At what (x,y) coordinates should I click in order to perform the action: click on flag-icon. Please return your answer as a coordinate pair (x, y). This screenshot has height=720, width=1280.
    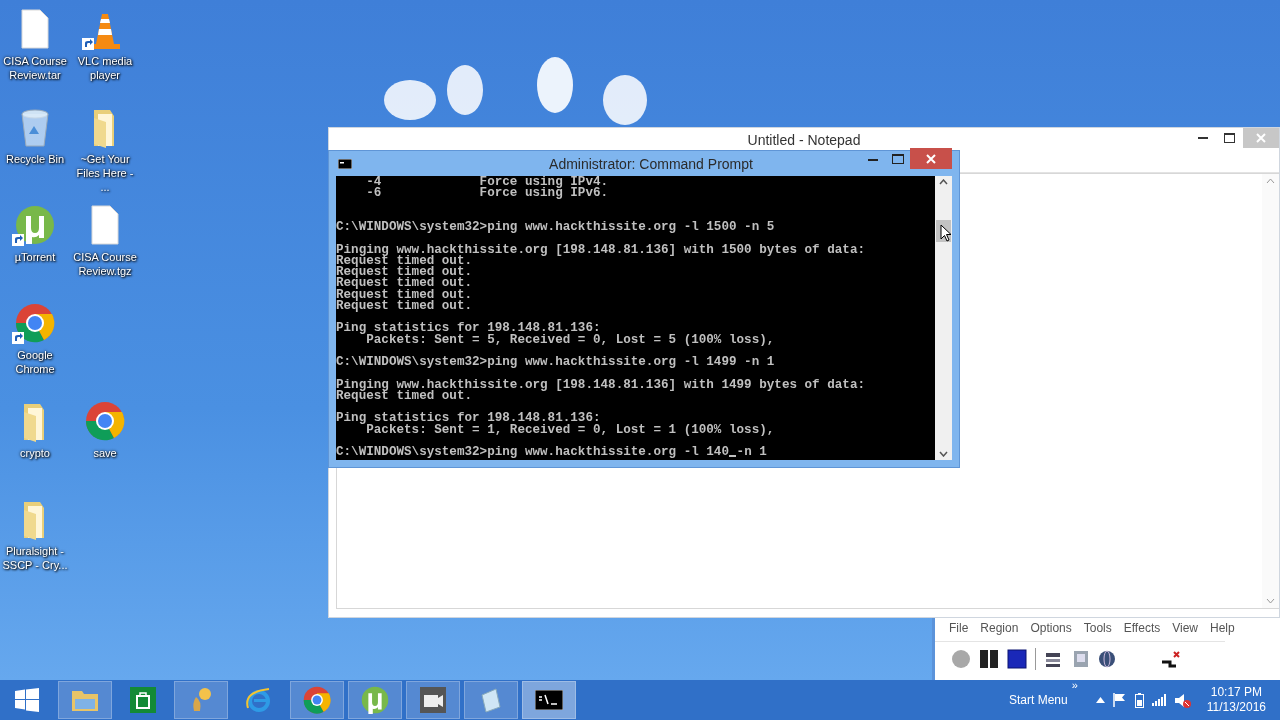
    Looking at the image, I should click on (1119, 700).